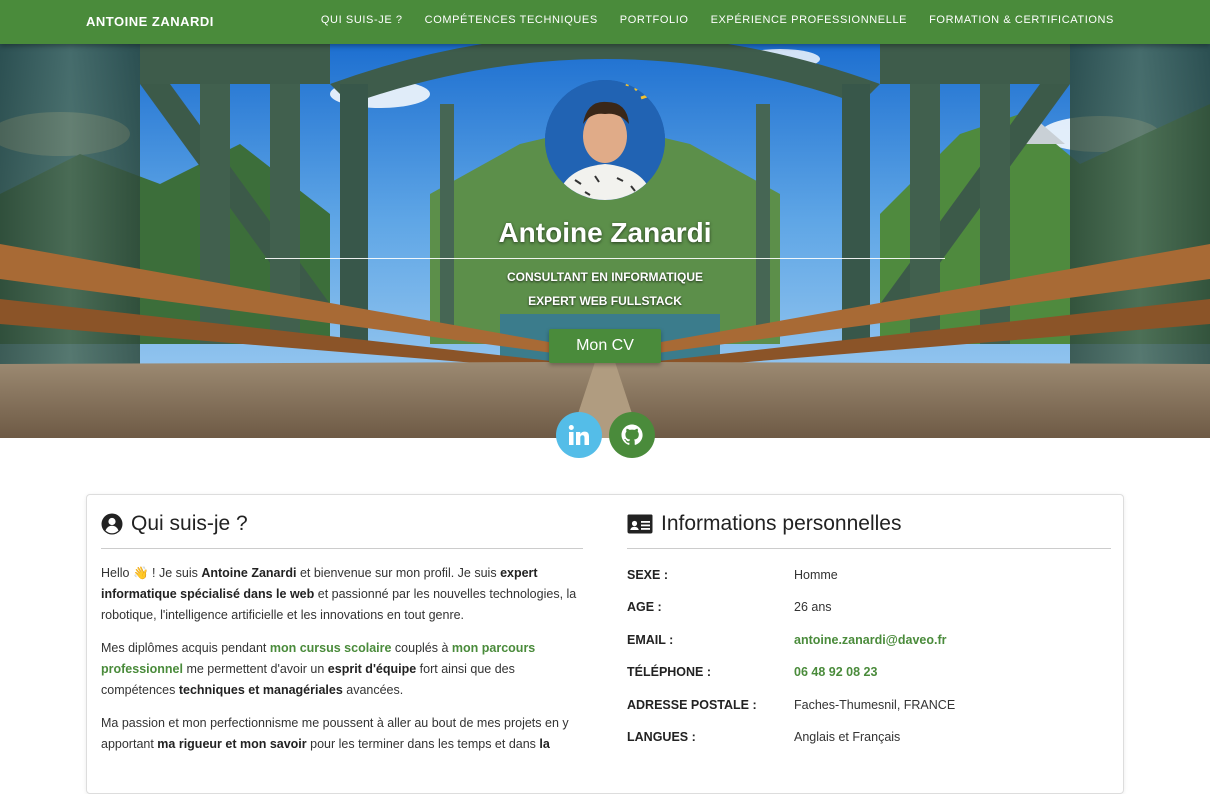 This screenshot has height=794, width=1210. What do you see at coordinates (835, 672) in the screenshot?
I see `phone-link: 06 48 92 08 23` at bounding box center [835, 672].